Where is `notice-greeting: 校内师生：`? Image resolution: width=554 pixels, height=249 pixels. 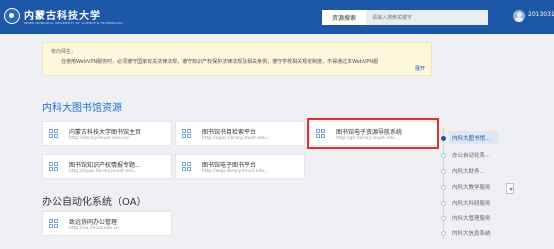
notice-greeting: 校内师生： is located at coordinates (64, 52).